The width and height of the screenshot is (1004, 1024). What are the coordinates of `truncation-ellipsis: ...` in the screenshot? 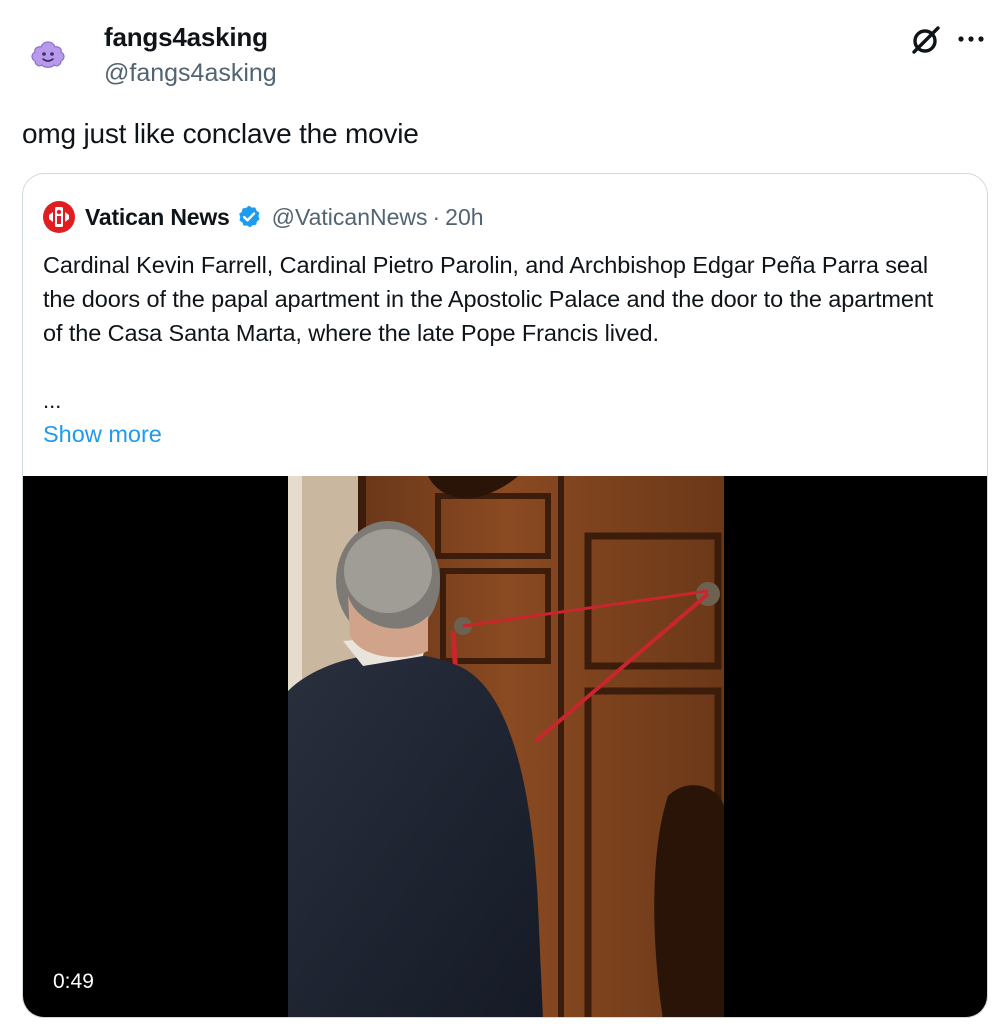 It's located at (52, 400).